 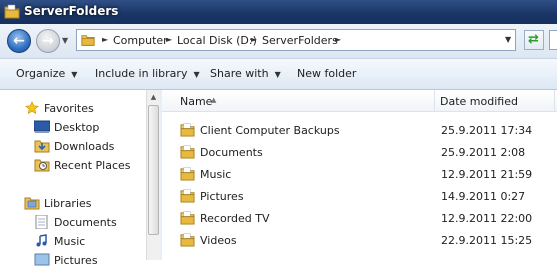 I want to click on file-date-modified: 22.9.2011 15:25, so click(x=487, y=240).